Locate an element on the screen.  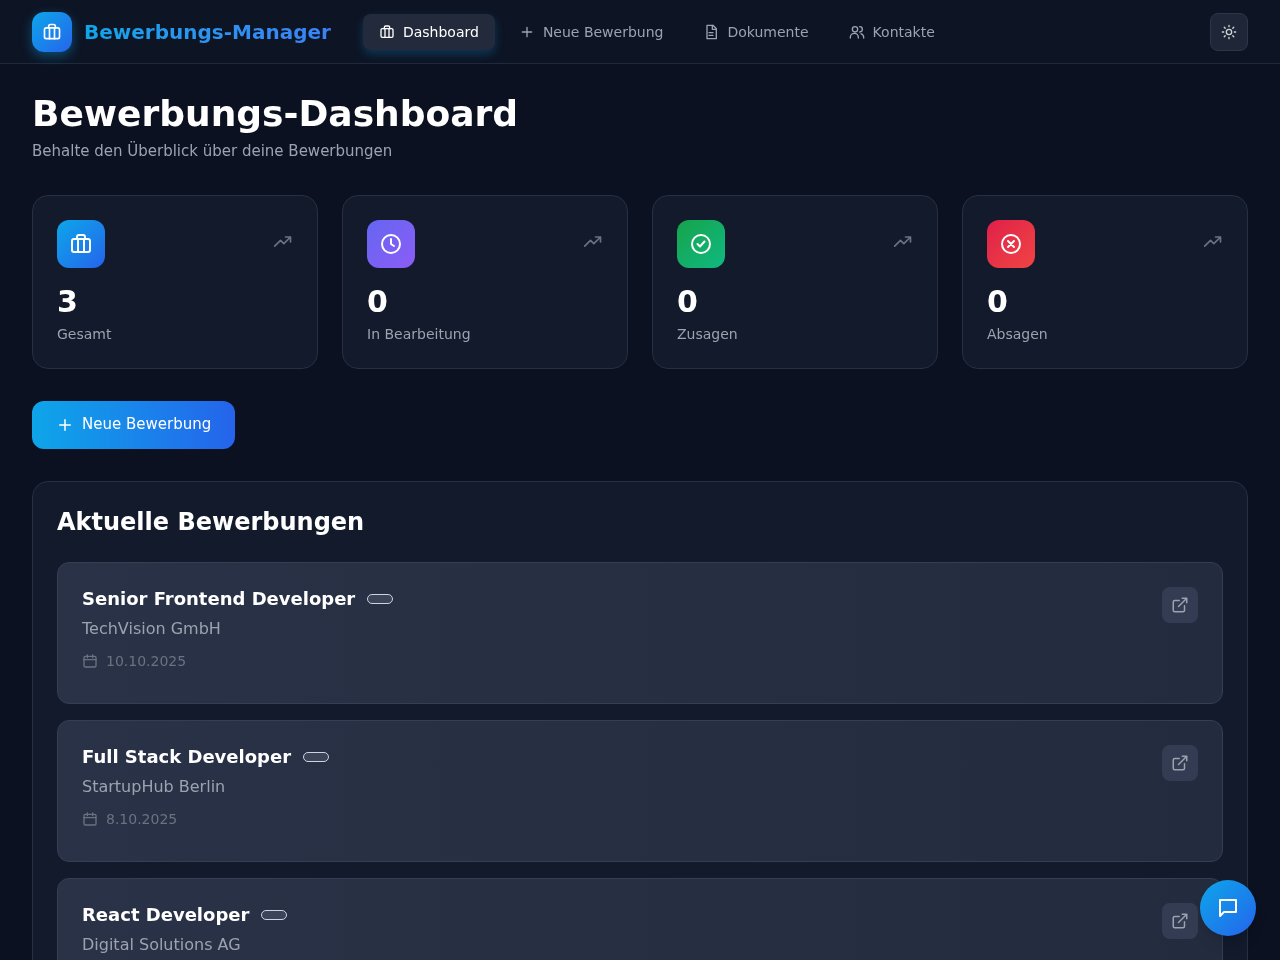
nav-tab: Dashboard is located at coordinates (428, 31).